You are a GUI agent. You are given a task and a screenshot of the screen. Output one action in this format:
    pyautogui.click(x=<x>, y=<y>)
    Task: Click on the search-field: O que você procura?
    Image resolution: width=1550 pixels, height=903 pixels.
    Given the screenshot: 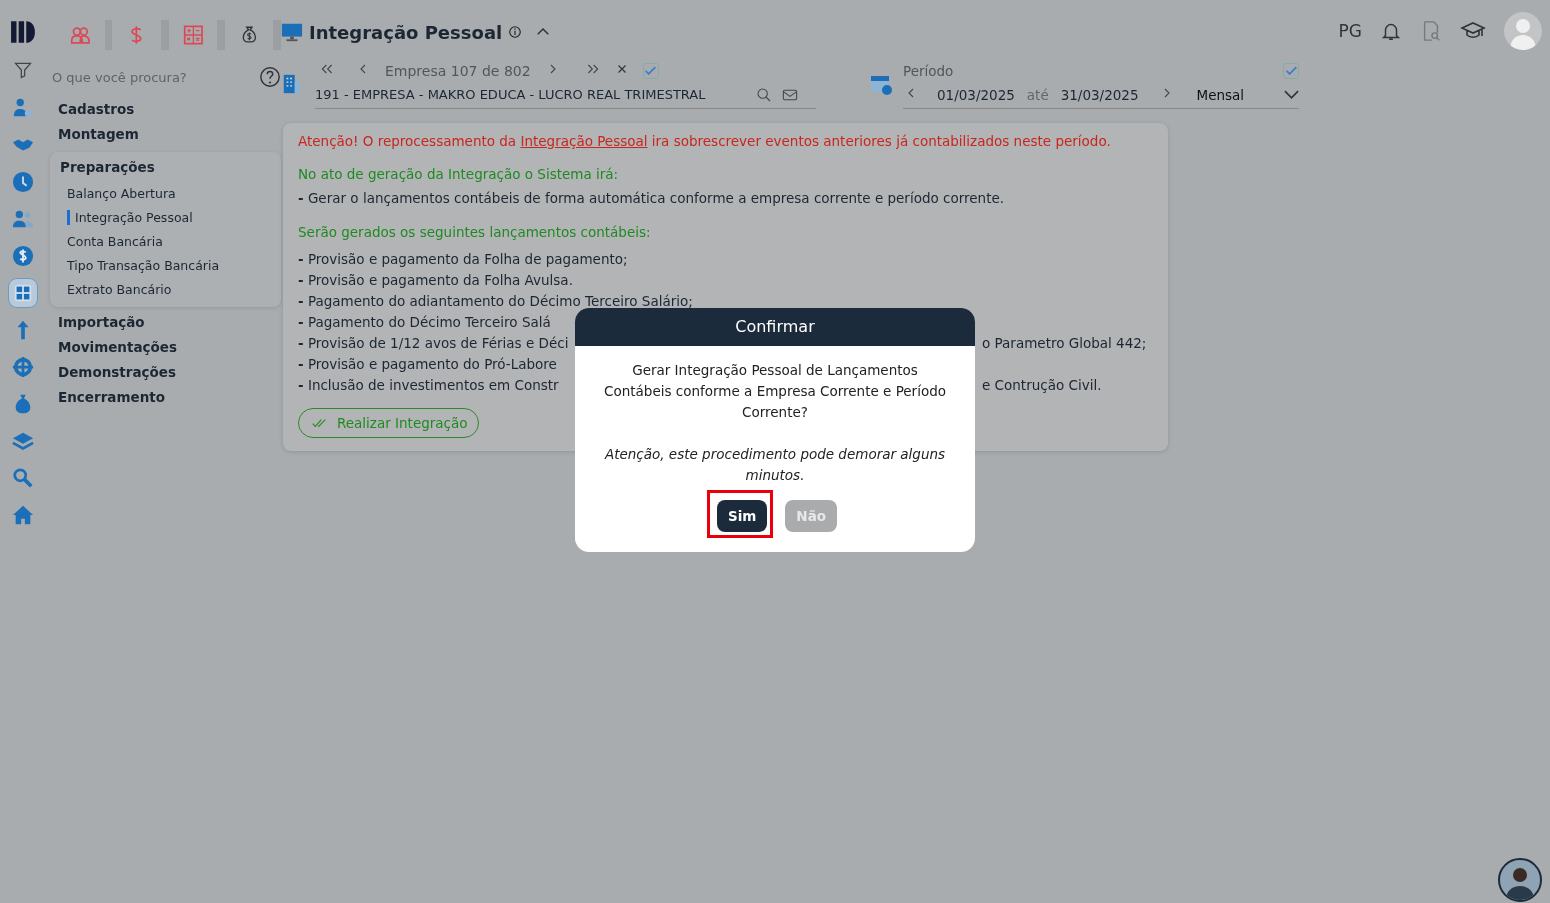 What is the action you would take?
    pyautogui.click(x=144, y=77)
    